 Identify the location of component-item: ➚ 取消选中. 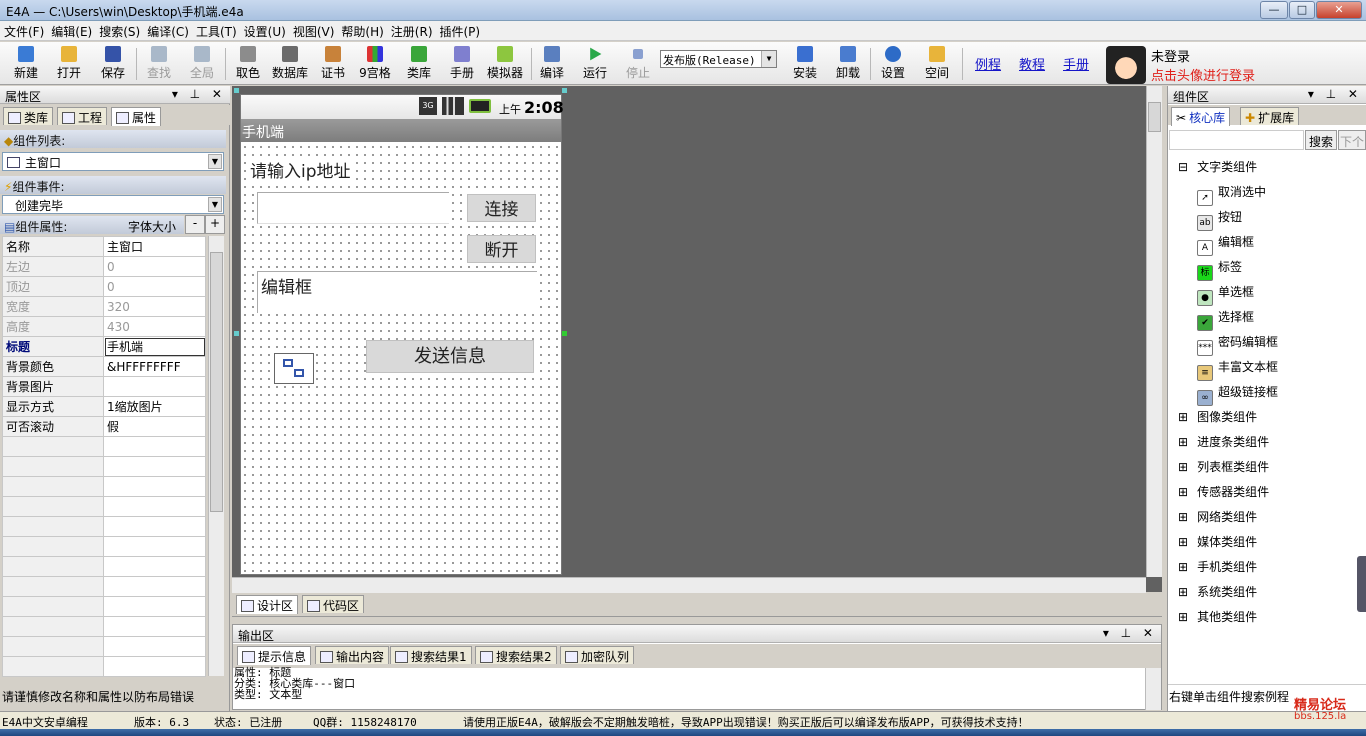
(1231, 194).